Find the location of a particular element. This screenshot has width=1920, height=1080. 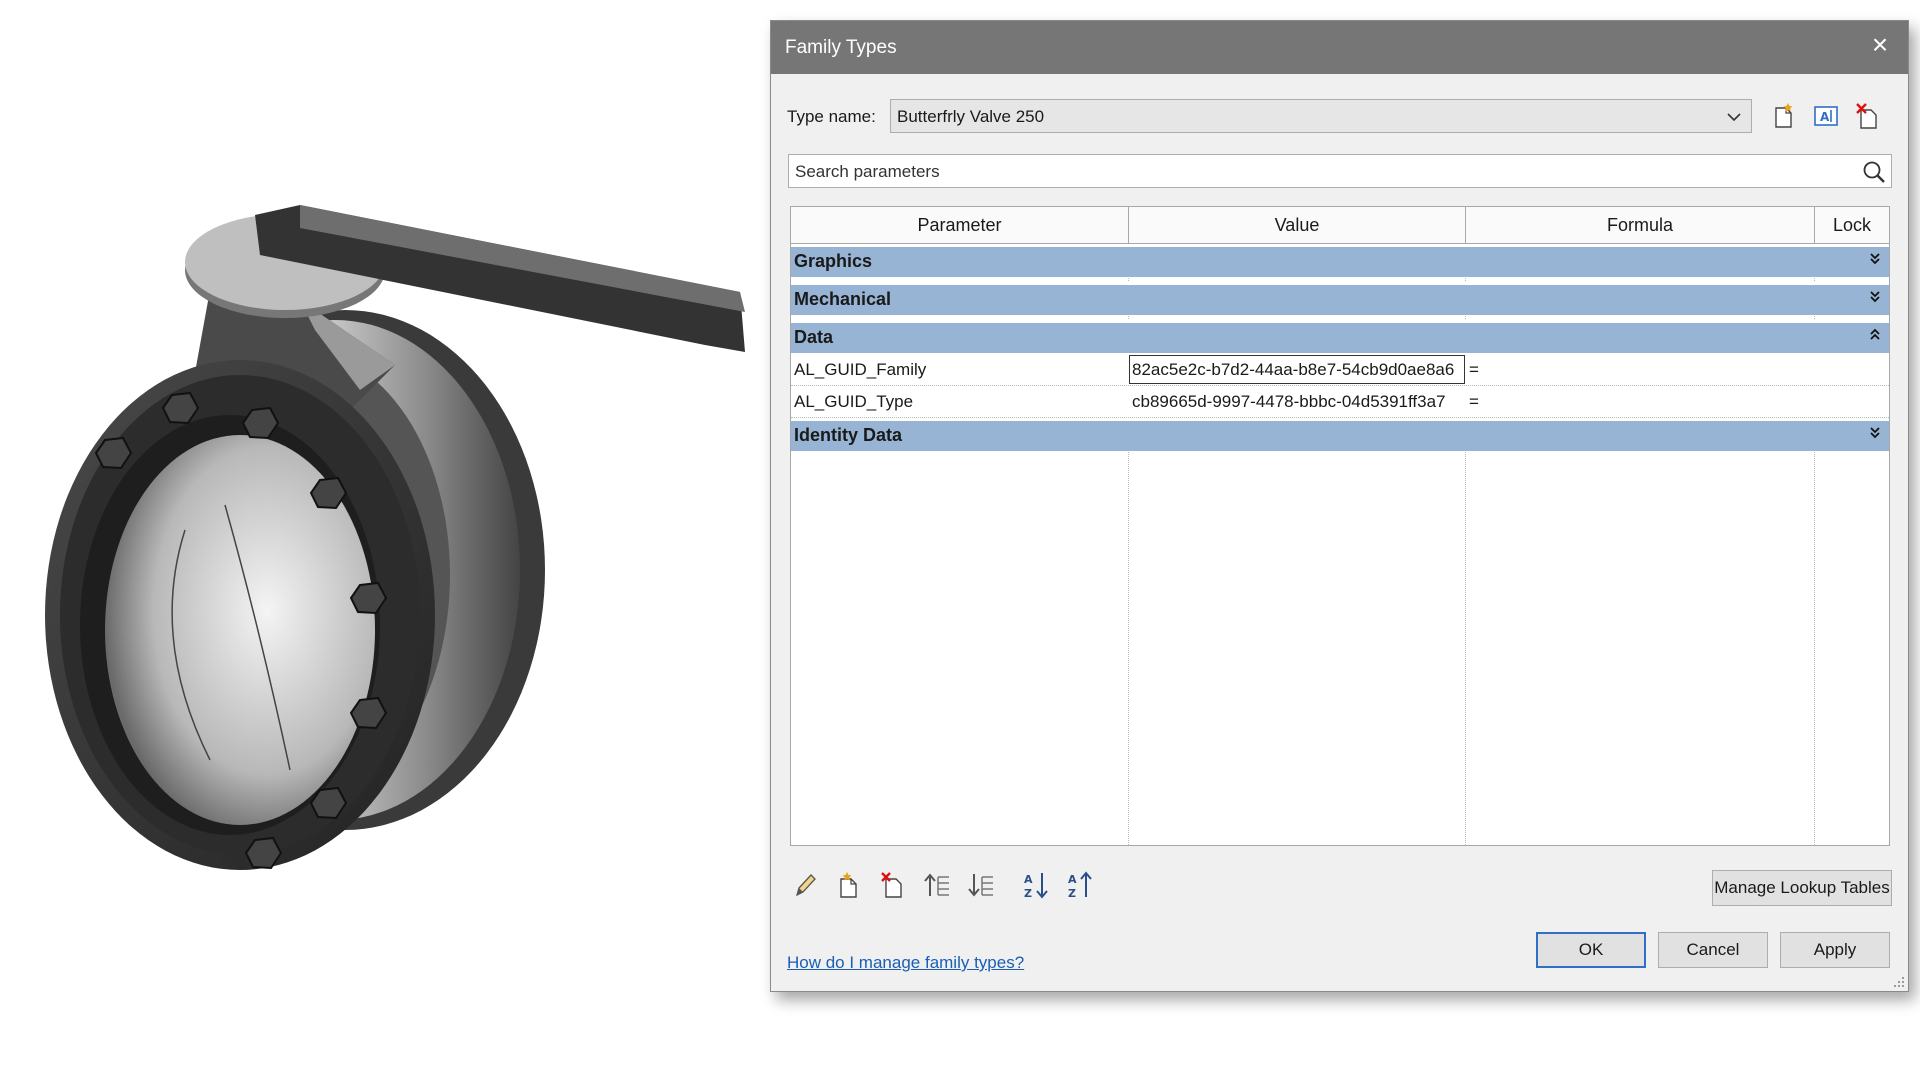

parameter-name: AL_GUID_Type is located at coordinates (854, 401).